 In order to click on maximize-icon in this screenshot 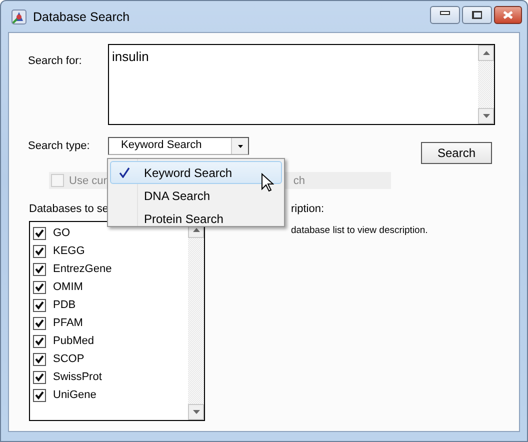, I will do `click(477, 14)`.